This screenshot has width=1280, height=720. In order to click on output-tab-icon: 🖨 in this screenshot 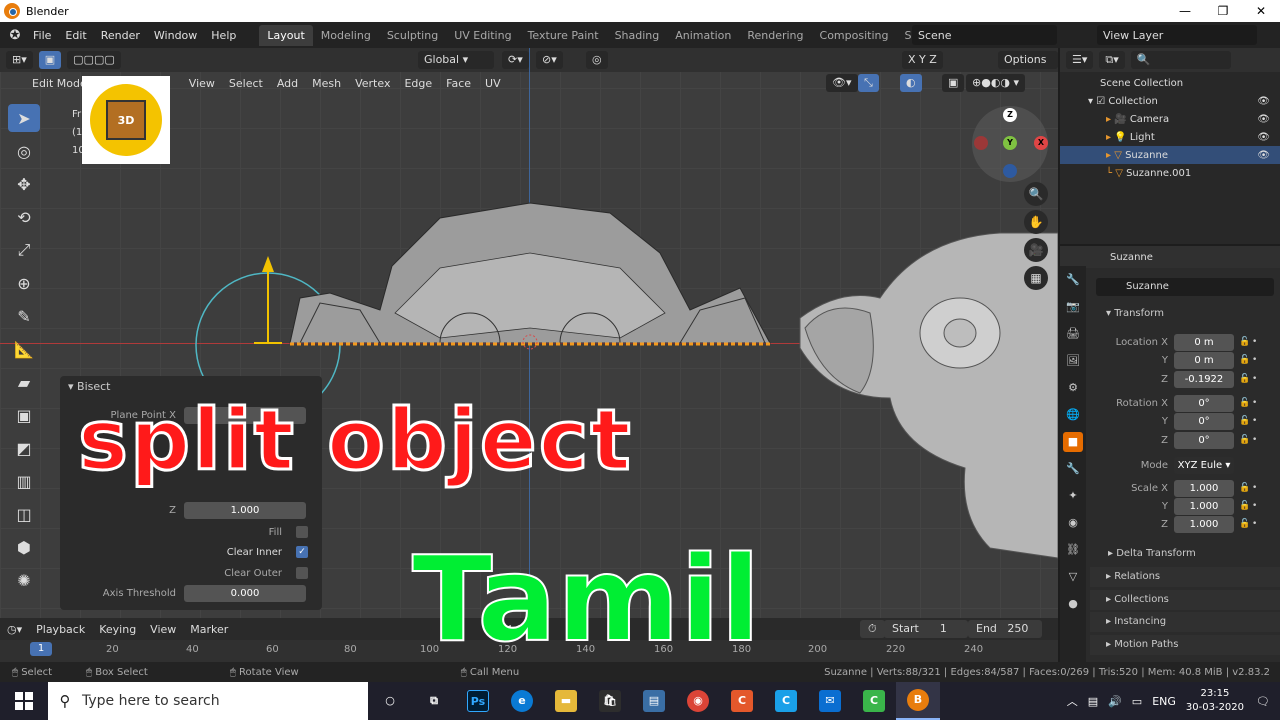, I will do `click(1073, 334)`.